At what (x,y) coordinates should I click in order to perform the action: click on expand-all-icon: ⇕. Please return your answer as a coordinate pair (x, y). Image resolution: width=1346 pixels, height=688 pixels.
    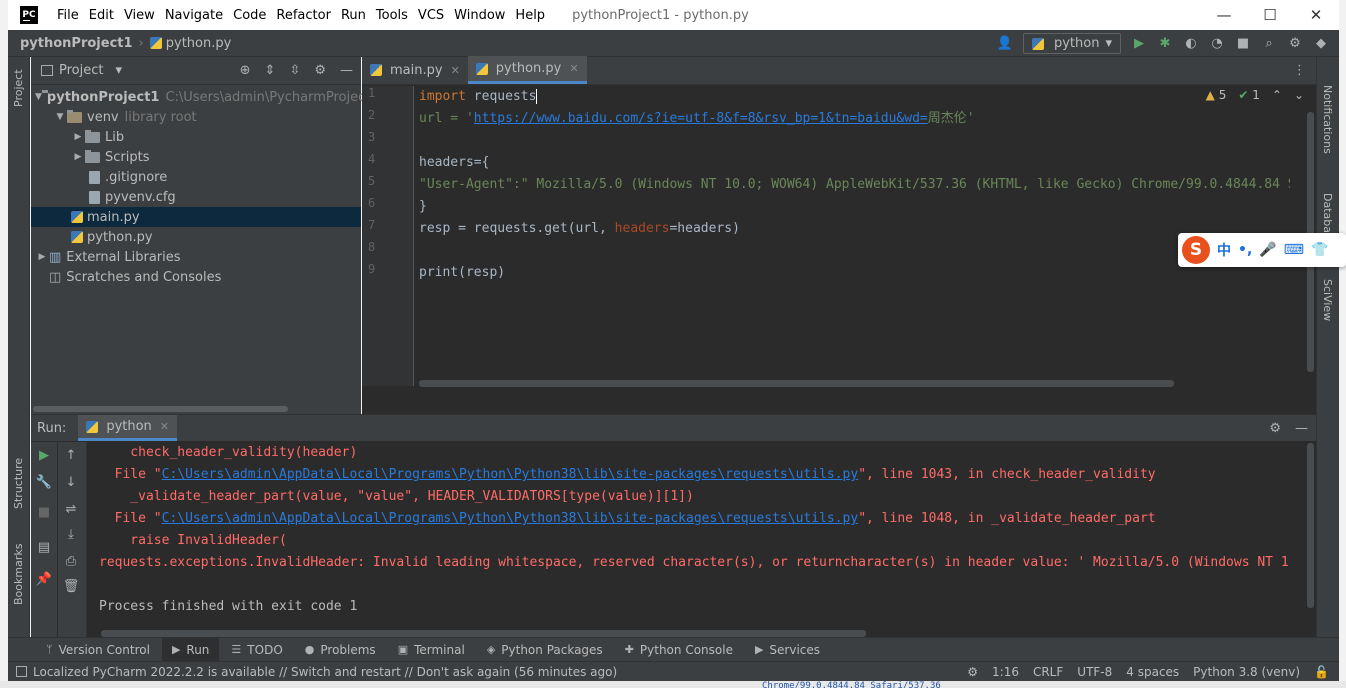
    Looking at the image, I should click on (270, 70).